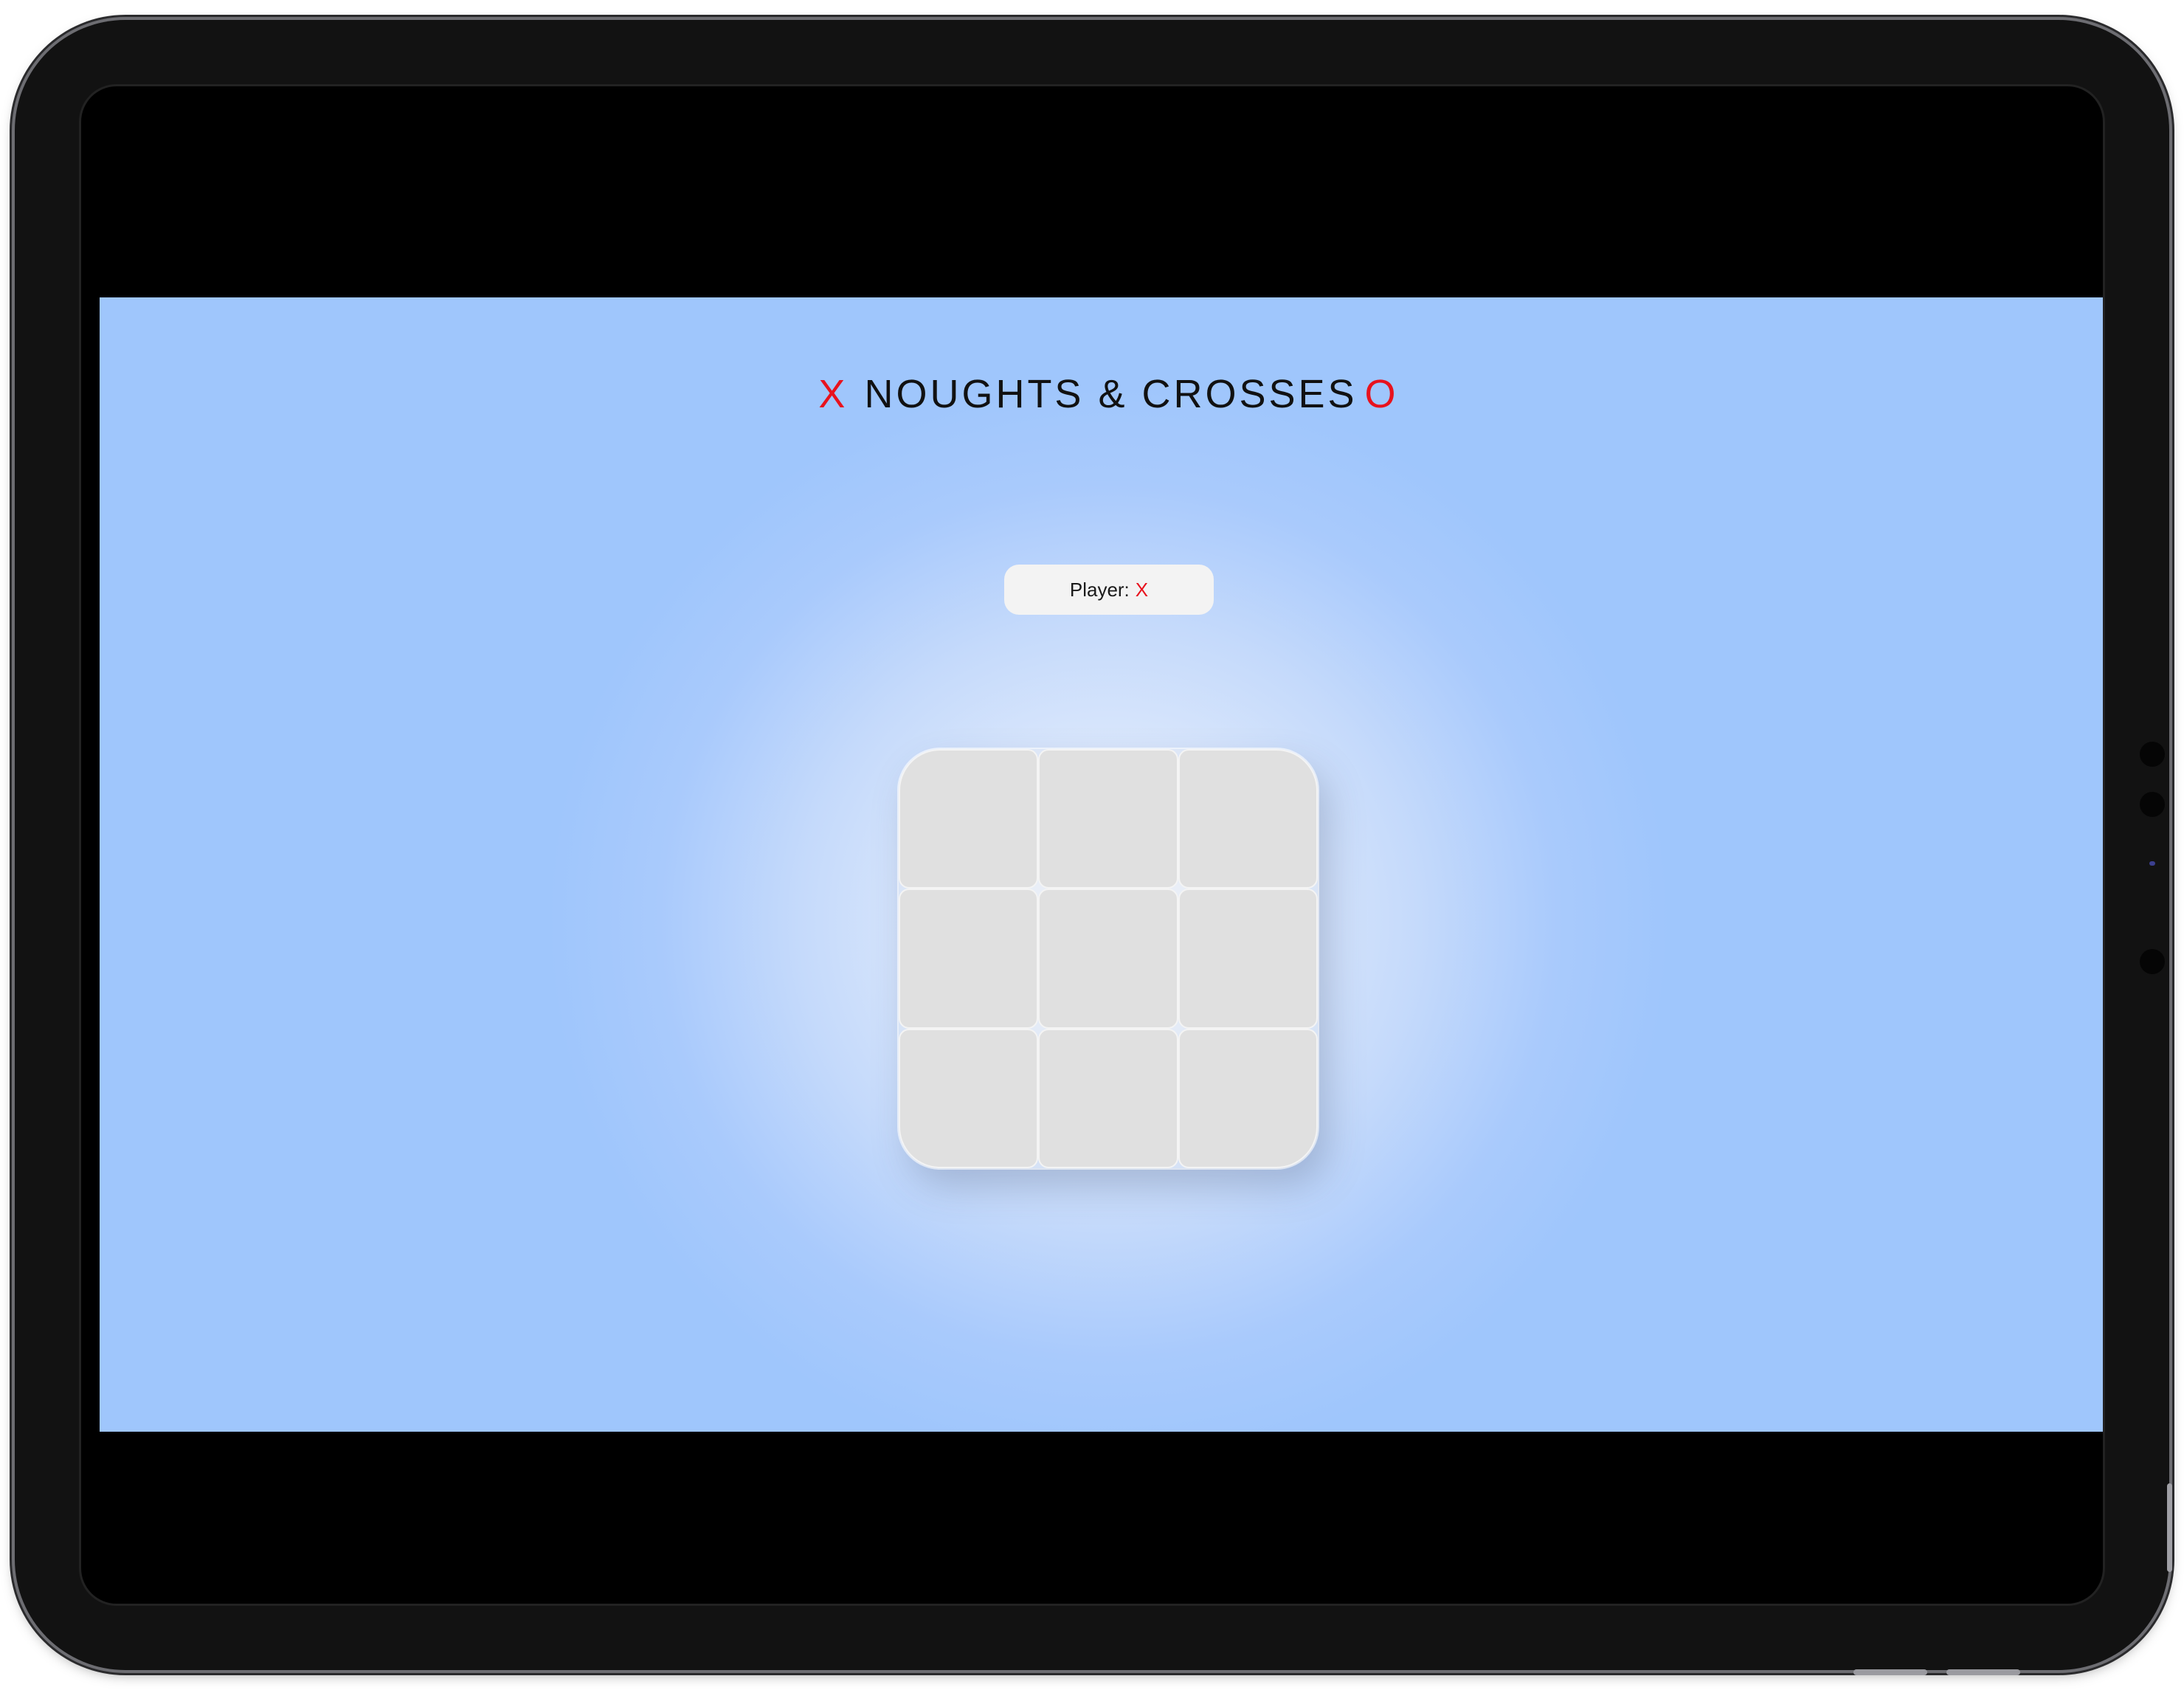  Describe the element at coordinates (2169, 1528) in the screenshot. I see `device-power-button` at that location.